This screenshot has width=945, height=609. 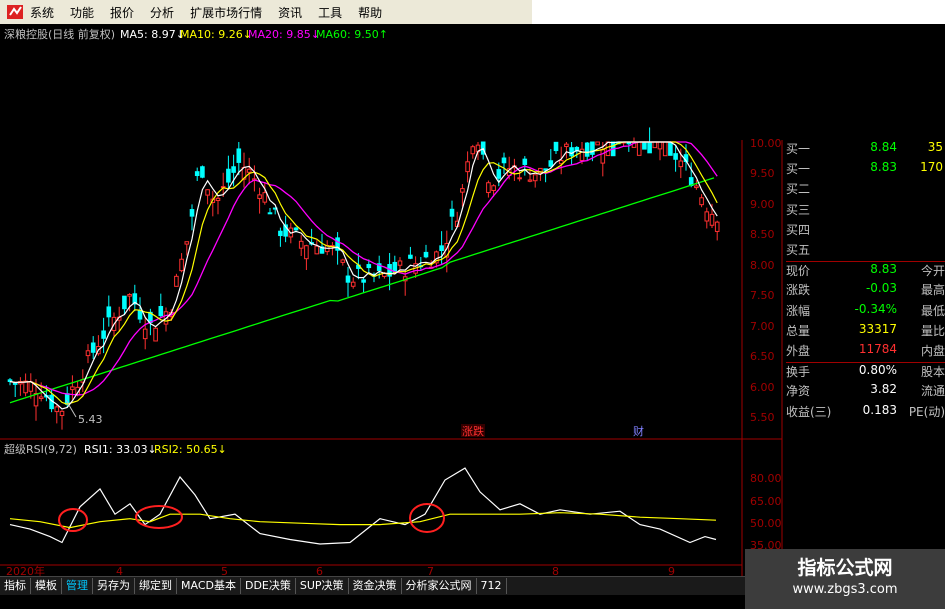 What do you see at coordinates (766, 501) in the screenshot?
I see `rsi-tick-label: 65.00` at bounding box center [766, 501].